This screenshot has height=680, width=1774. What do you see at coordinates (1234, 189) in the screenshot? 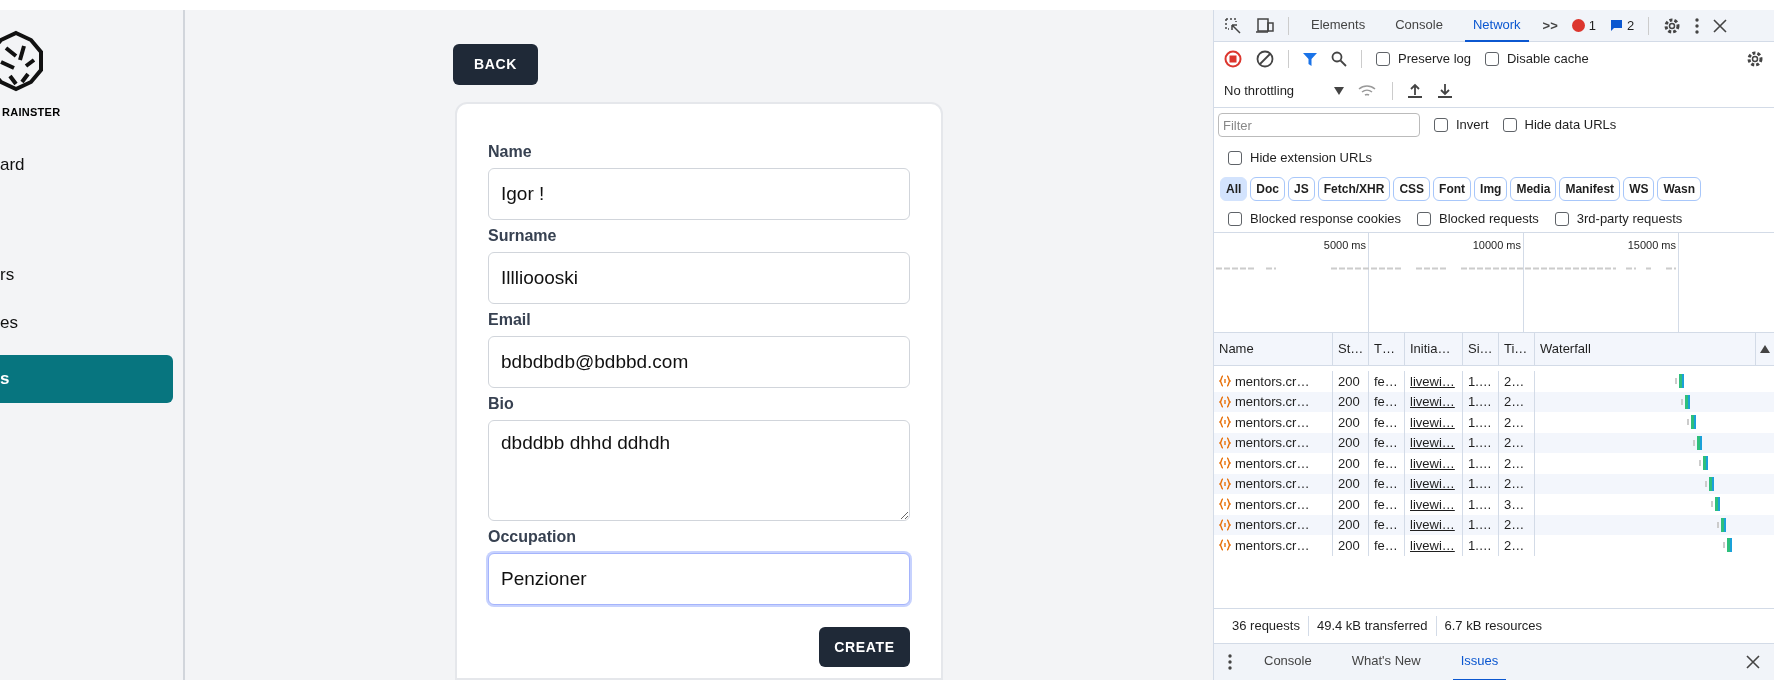
I see `type-filter-chip: All` at bounding box center [1234, 189].